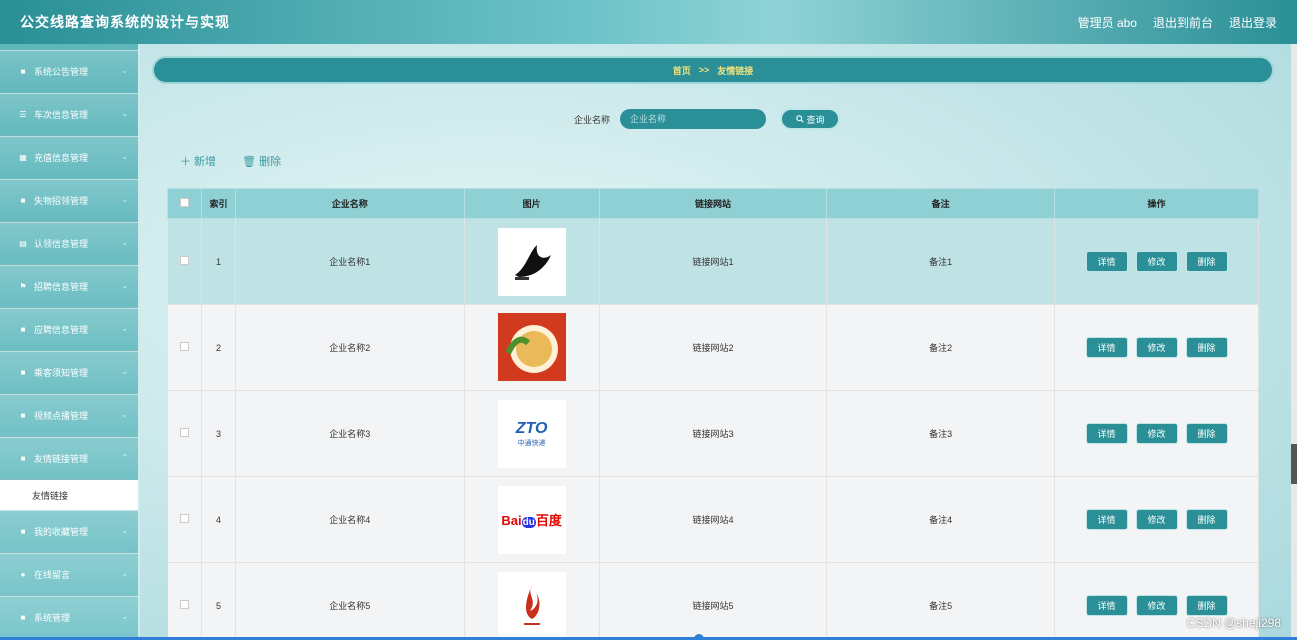 This screenshot has width=1297, height=640. Describe the element at coordinates (69, 286) in the screenshot. I see `sidebar-item-recruit: ⚑ 招聘信息管理 ⌄` at that location.